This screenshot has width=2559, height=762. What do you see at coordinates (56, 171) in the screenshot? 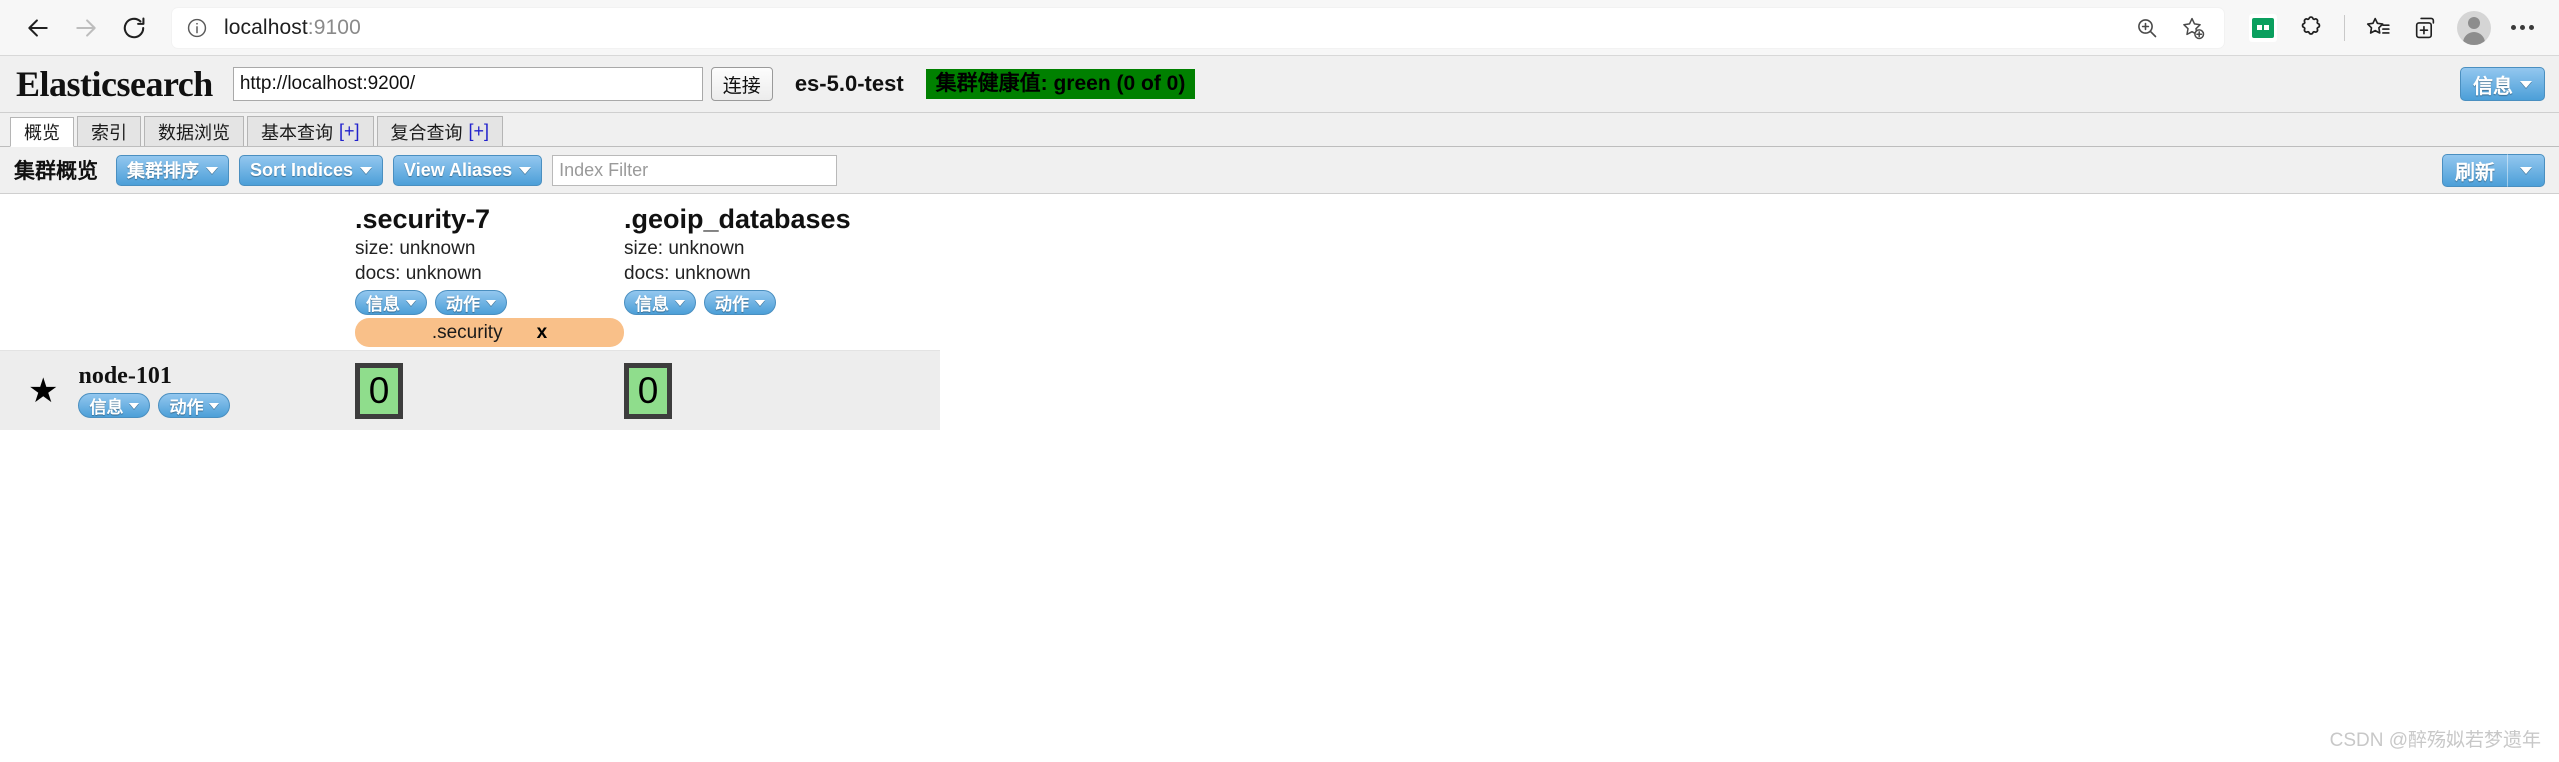
I see `cluster-overview-title: 集群概览` at bounding box center [56, 171].